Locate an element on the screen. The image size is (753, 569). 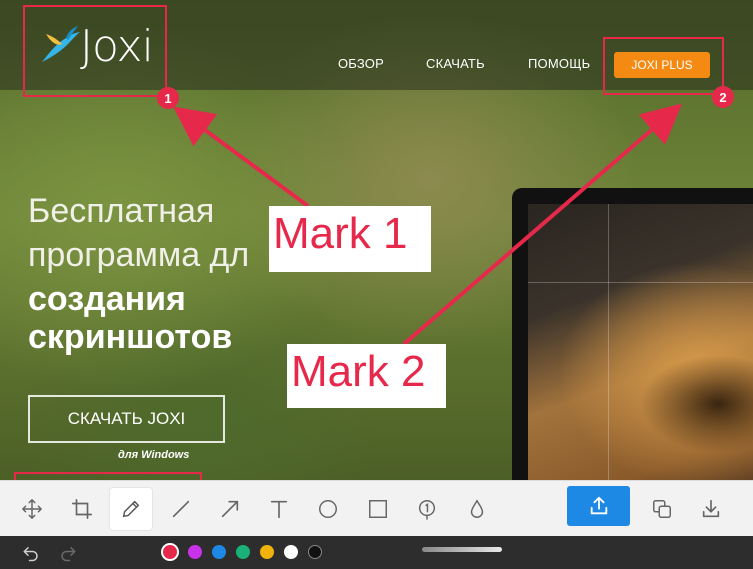
color-swatch-blue is located at coordinates (219, 552).